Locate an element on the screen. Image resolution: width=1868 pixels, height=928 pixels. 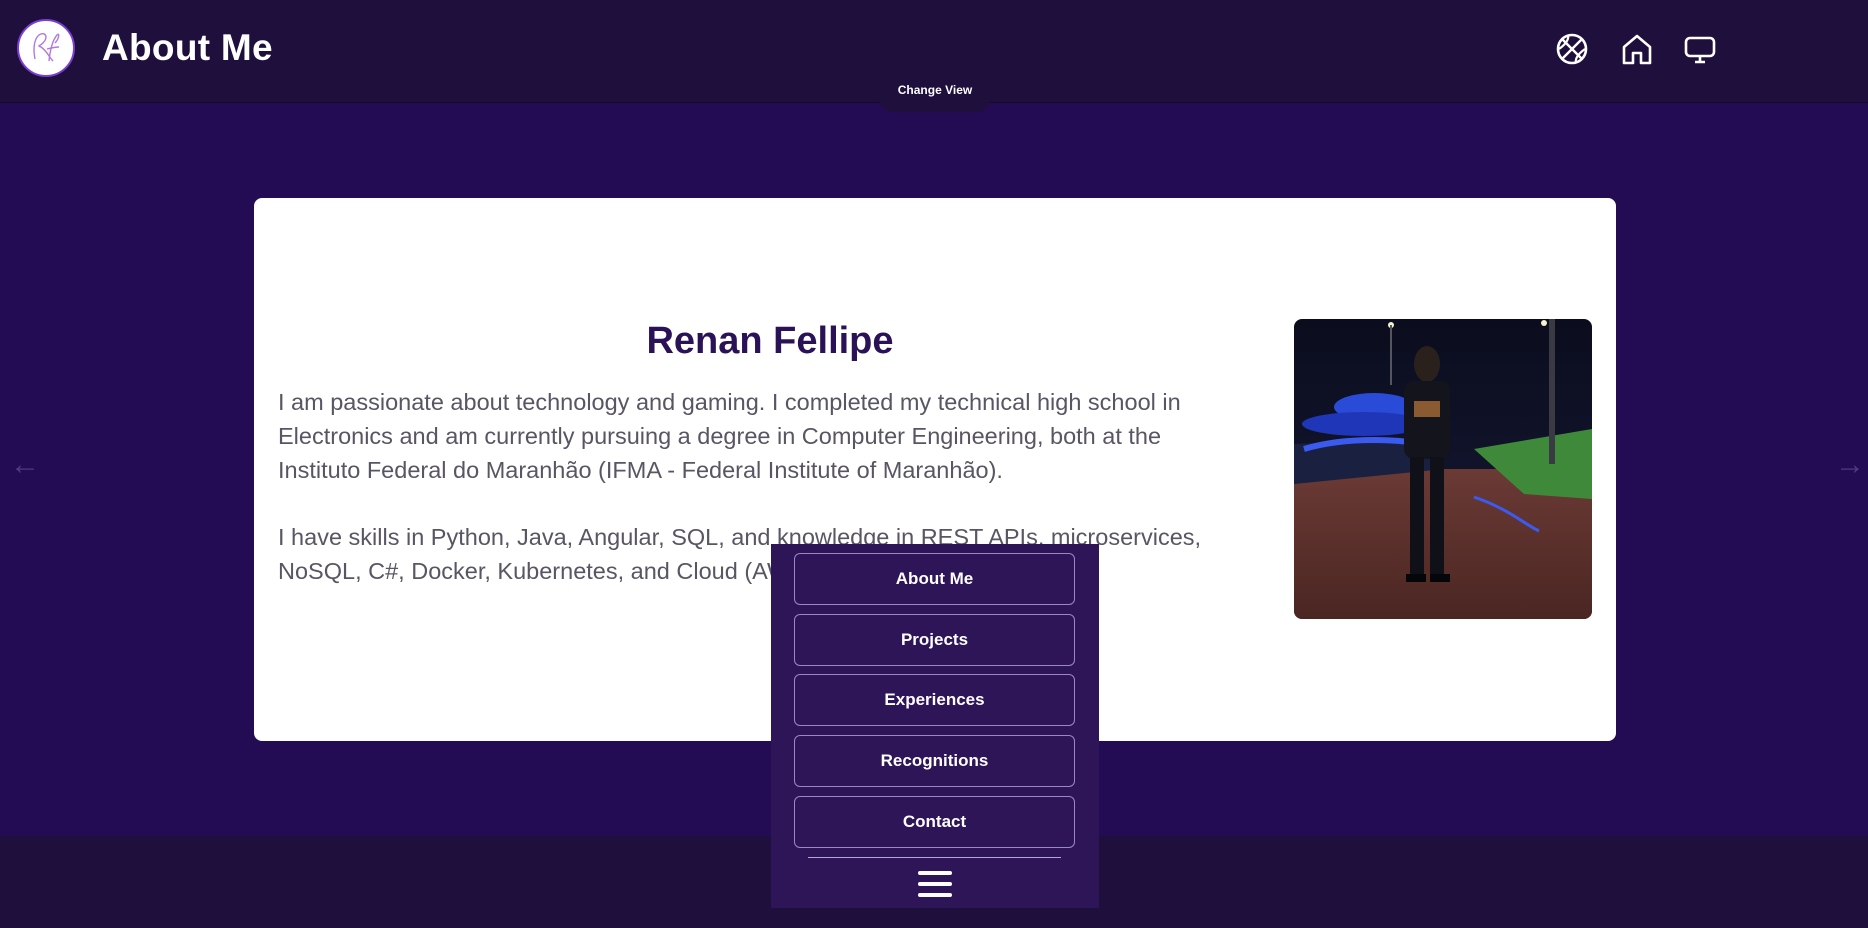
page-title: About Me is located at coordinates (187, 47).